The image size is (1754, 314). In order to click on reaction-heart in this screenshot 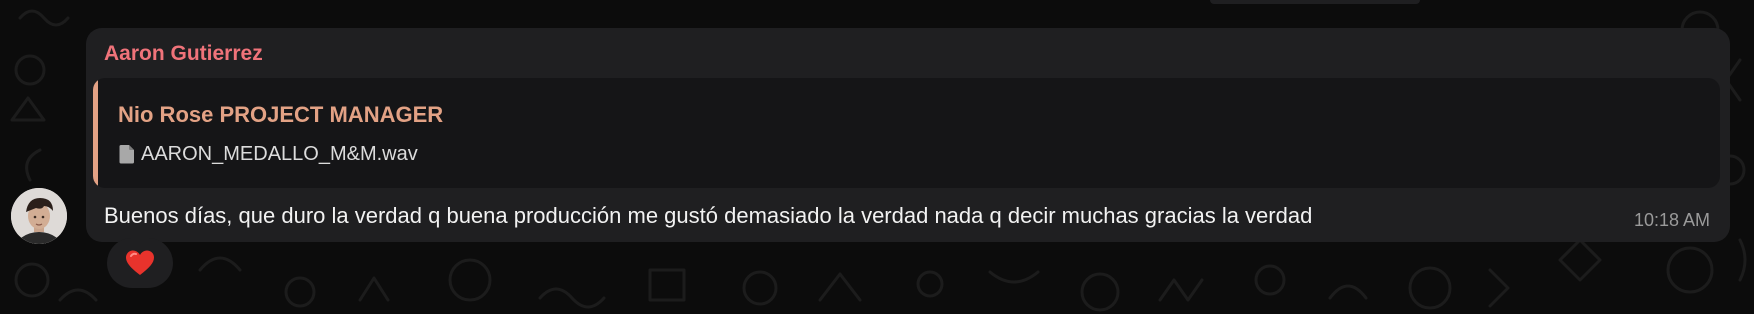, I will do `click(140, 263)`.